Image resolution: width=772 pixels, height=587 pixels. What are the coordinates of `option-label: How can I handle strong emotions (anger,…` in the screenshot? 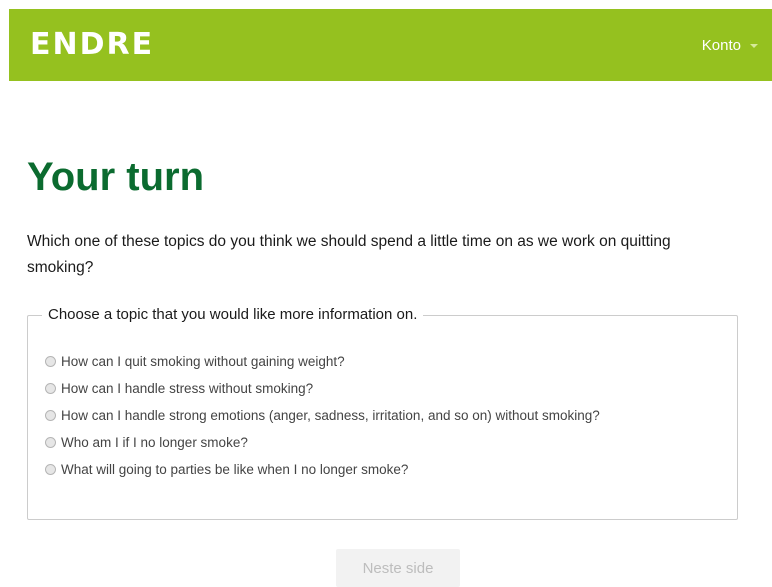 It's located at (330, 415).